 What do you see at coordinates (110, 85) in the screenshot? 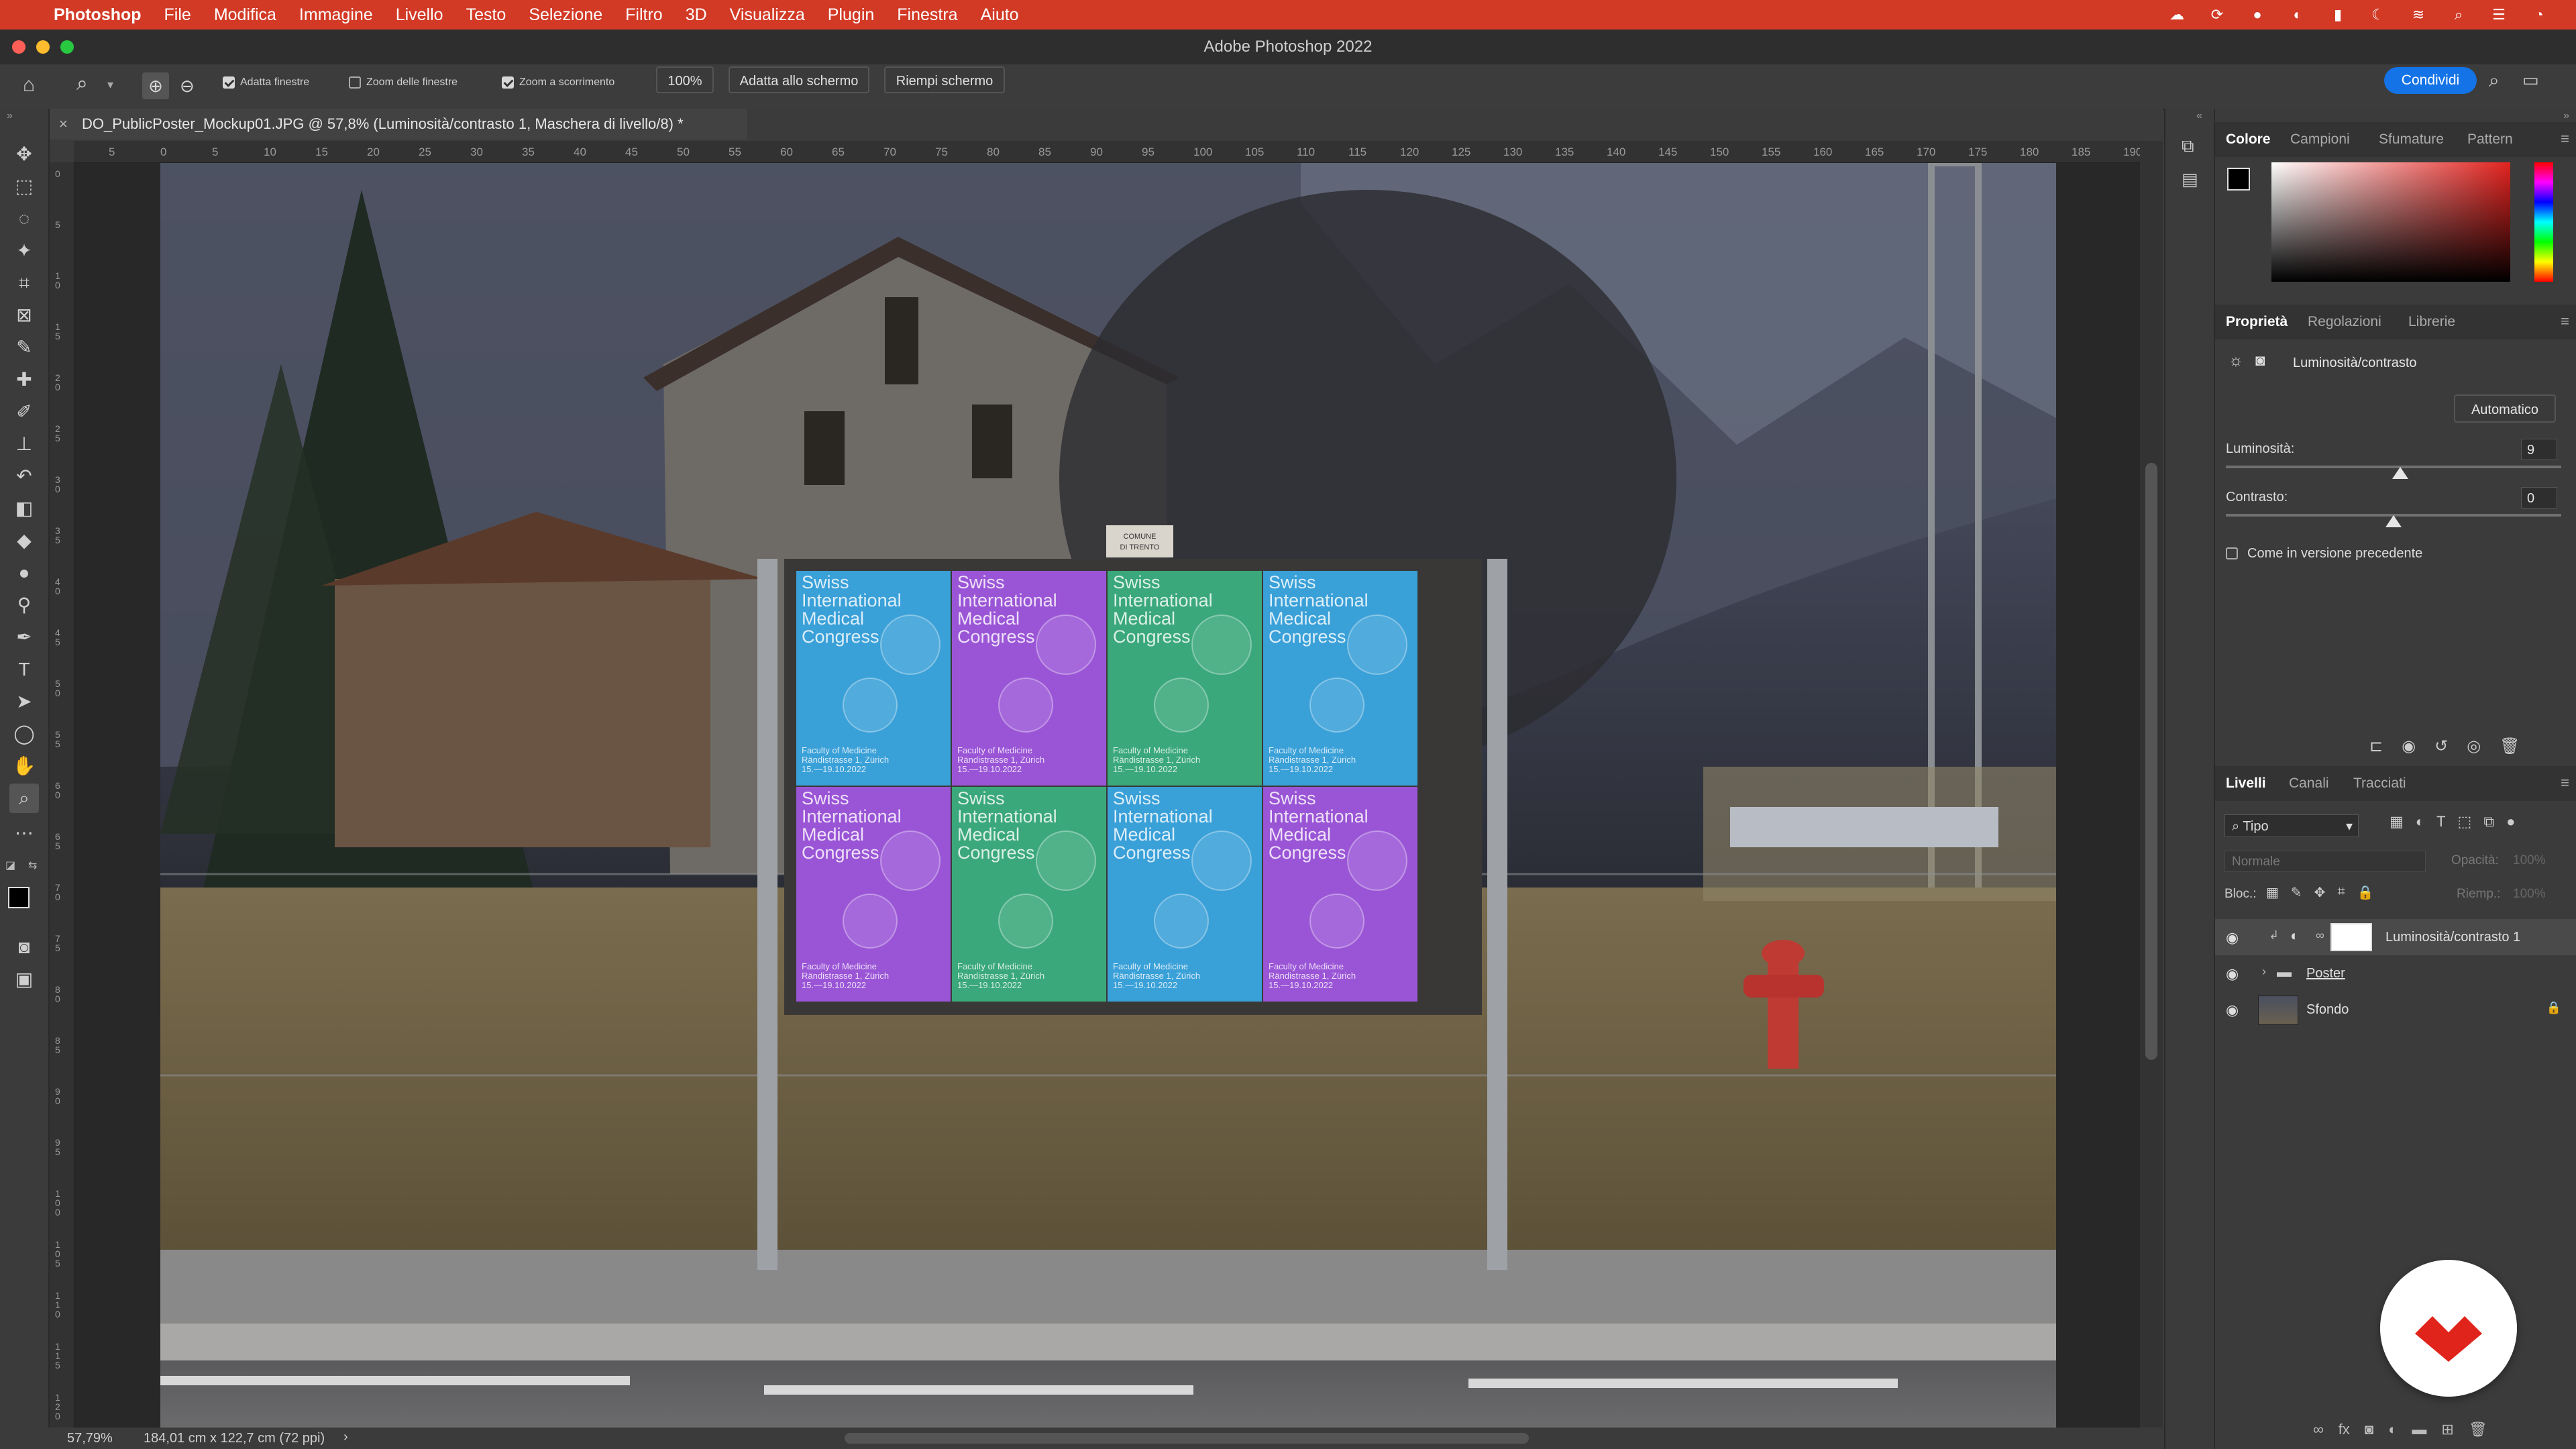
I see `tool-preset-chevron-icon: ▾` at bounding box center [110, 85].